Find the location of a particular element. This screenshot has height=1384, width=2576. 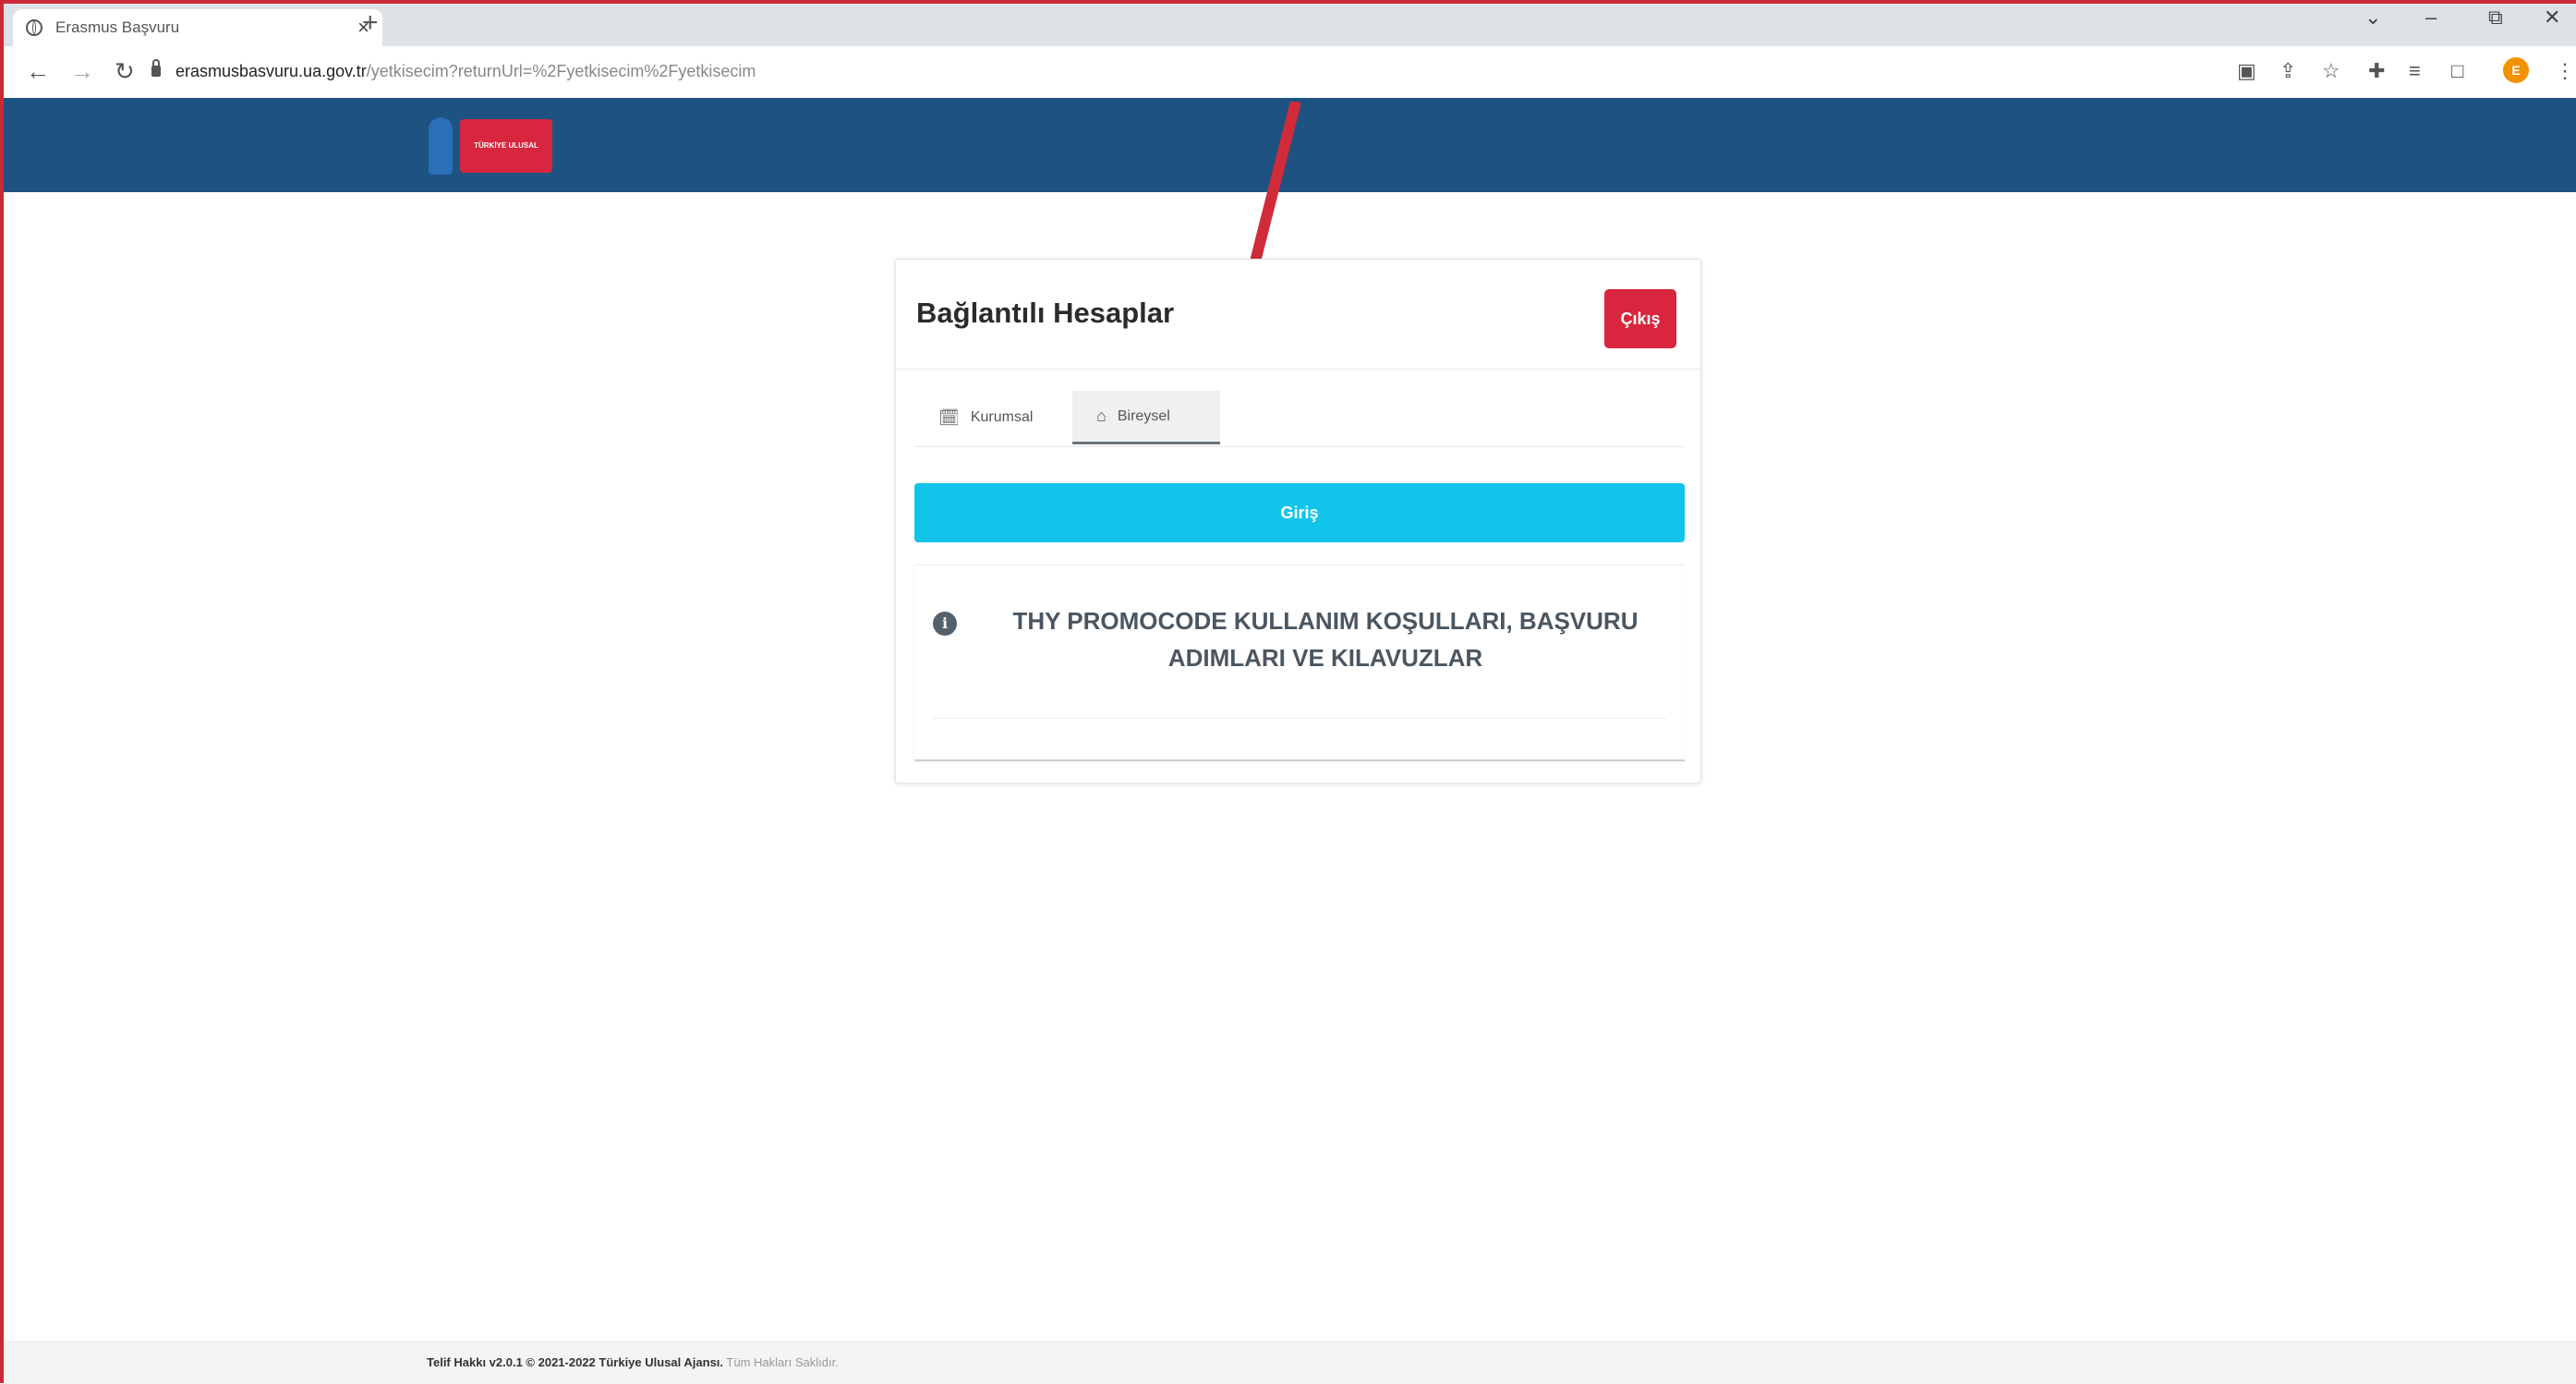

tab-search-icon: ⌄ is located at coordinates (2372, 18).